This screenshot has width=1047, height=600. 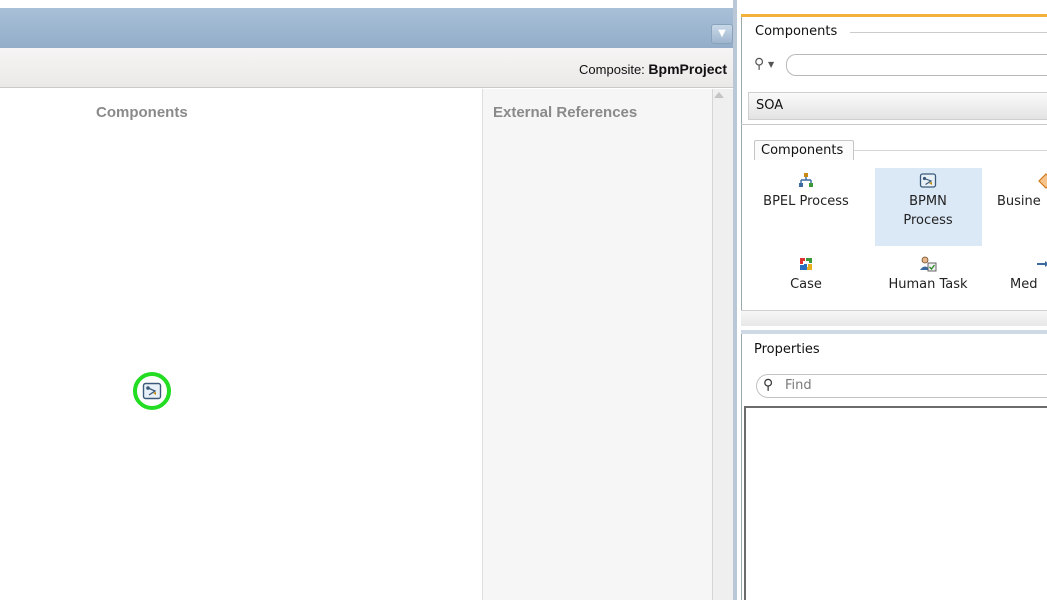 I want to click on editor-toolbar, so click(x=368, y=28).